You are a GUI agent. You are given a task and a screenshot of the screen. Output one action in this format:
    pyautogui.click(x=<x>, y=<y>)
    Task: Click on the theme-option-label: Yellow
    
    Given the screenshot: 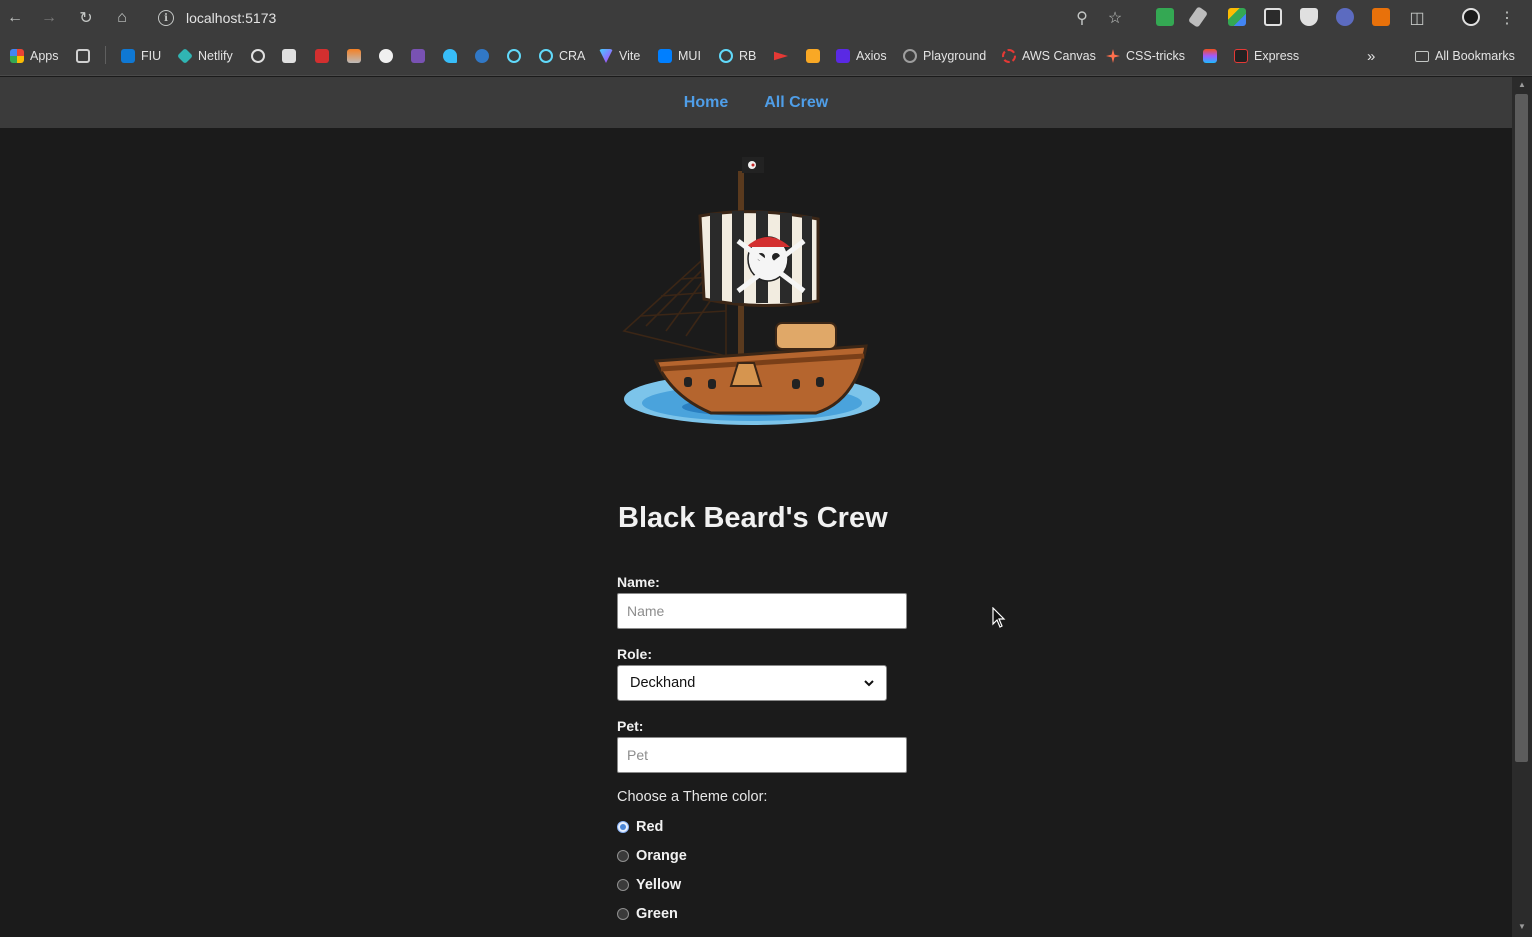 What is the action you would take?
    pyautogui.click(x=659, y=885)
    